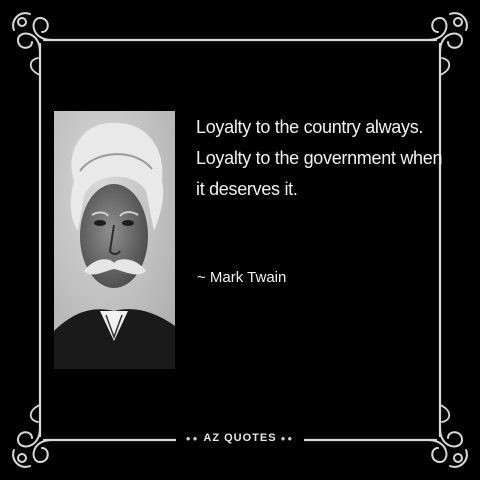  What do you see at coordinates (32, 32) in the screenshot?
I see `corner-top-left-flourish-icon` at bounding box center [32, 32].